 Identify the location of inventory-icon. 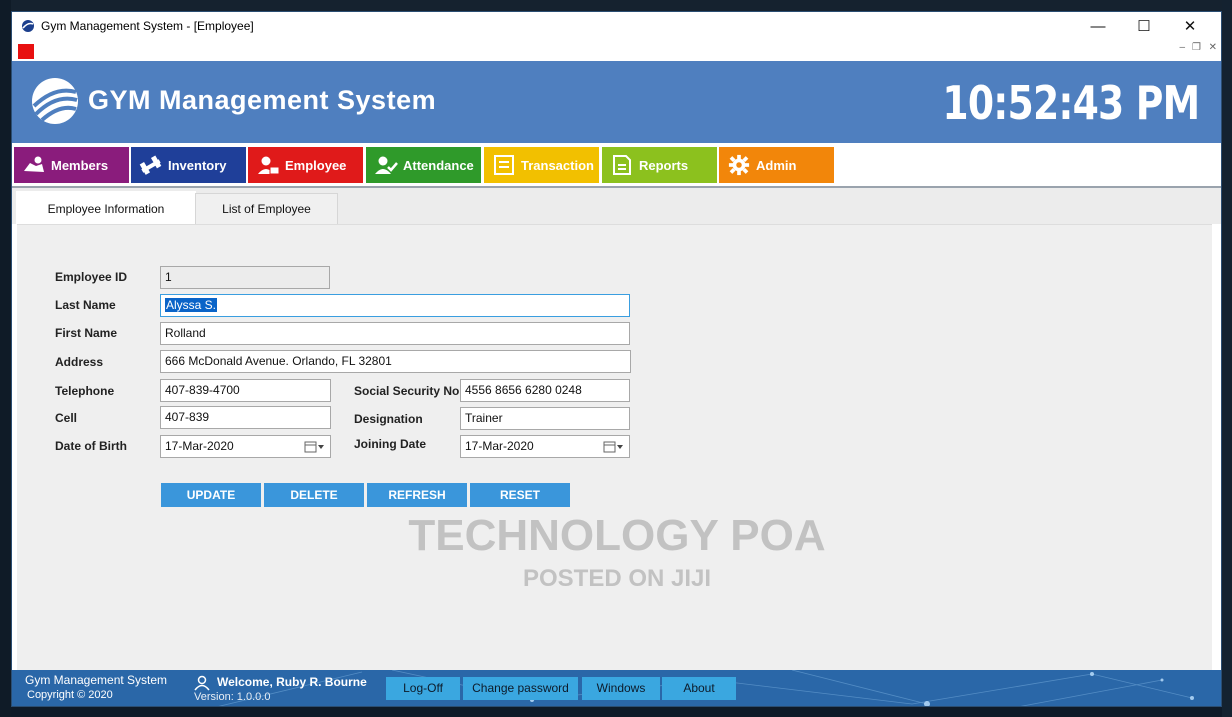
(150, 165).